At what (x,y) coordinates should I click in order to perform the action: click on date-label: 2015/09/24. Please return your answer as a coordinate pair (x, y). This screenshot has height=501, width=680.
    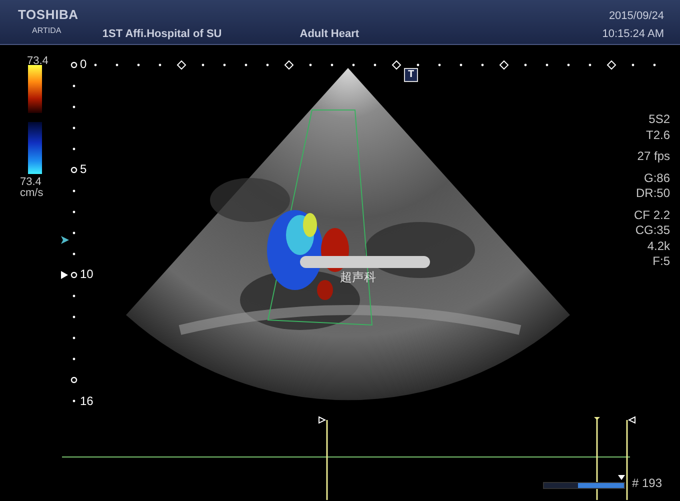
    Looking at the image, I should click on (636, 16).